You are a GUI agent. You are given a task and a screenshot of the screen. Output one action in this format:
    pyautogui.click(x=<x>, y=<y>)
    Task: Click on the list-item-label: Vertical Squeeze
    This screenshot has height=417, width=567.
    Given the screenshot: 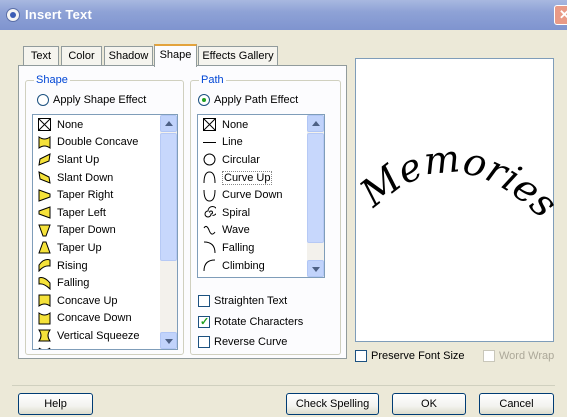 What is the action you would take?
    pyautogui.click(x=98, y=335)
    